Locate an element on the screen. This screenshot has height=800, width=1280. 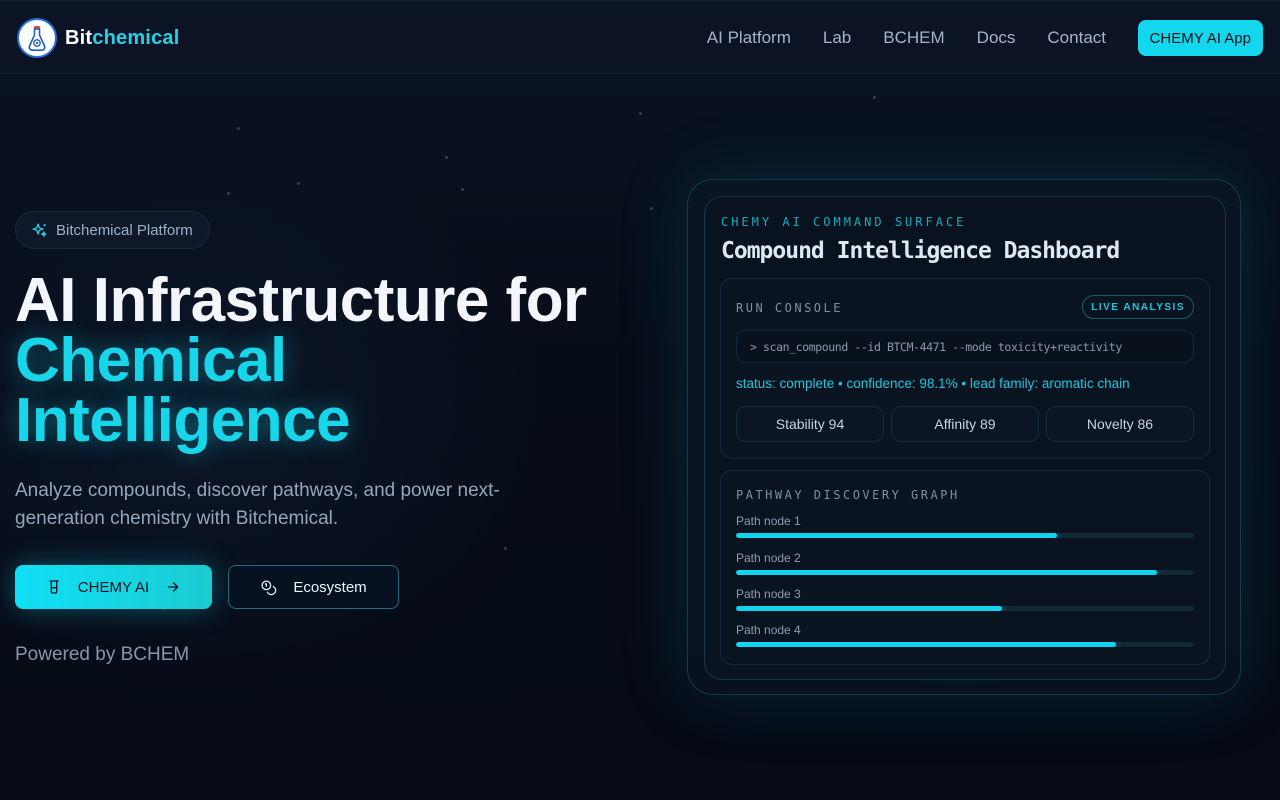
metrics-row: Stability 94 Affinity 89 Novelty 86 is located at coordinates (965, 424).